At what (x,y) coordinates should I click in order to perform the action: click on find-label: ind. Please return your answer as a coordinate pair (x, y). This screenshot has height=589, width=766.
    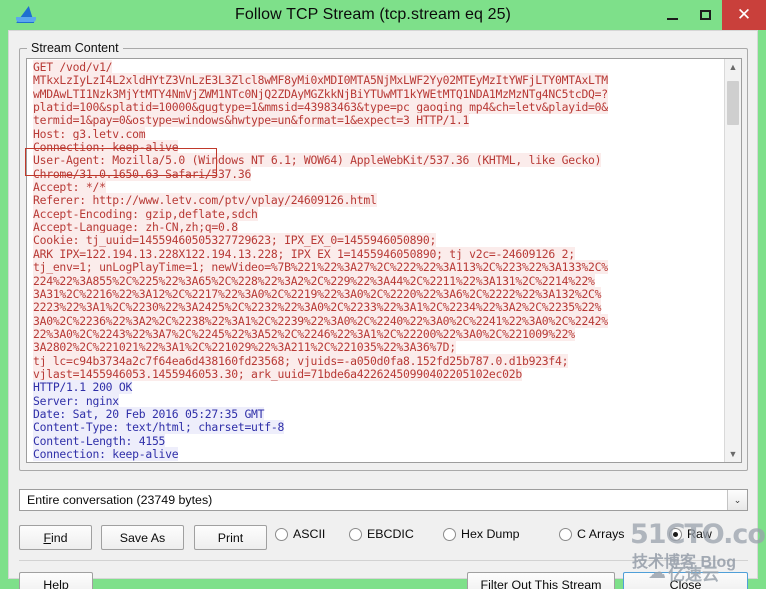
    Looking at the image, I should click on (59, 537).